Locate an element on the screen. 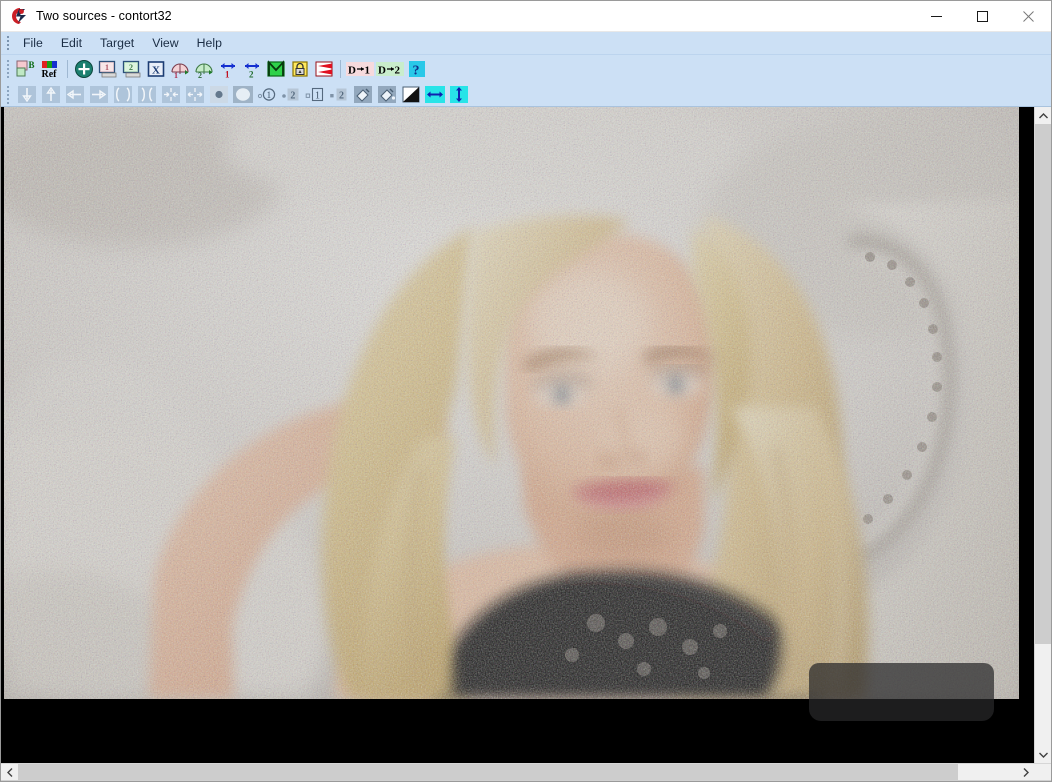  menu-item-file: File is located at coordinates (33, 43).